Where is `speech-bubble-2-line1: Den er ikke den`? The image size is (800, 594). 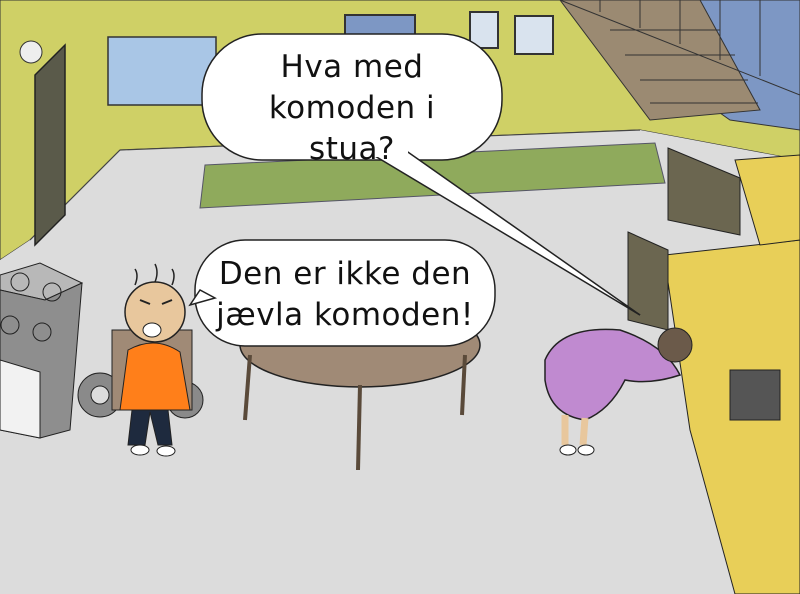
speech-bubble-2-line1: Den er ikke den is located at coordinates (345, 274).